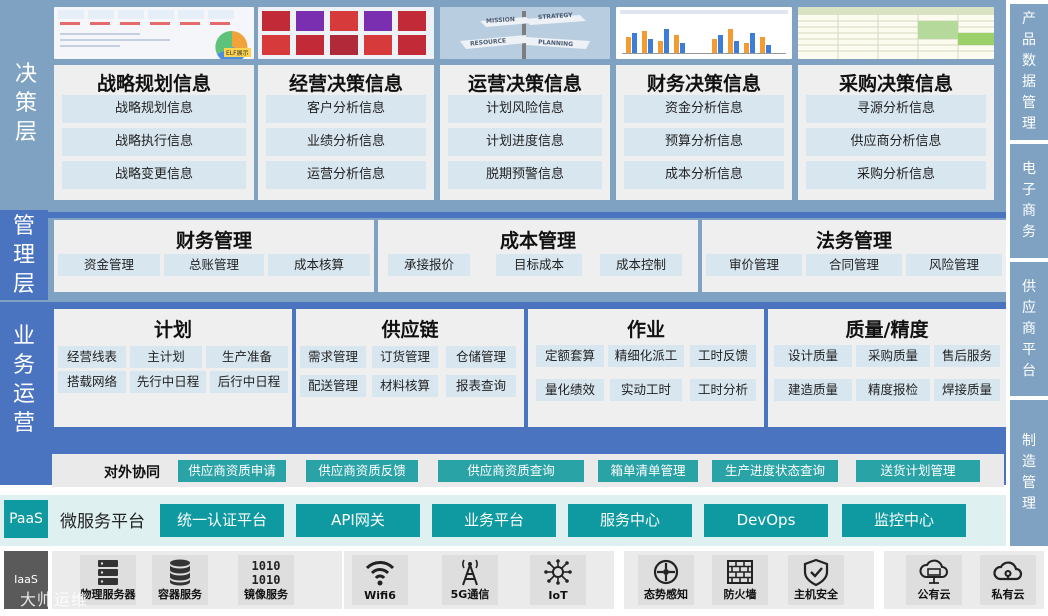 The width and height of the screenshot is (1048, 616). Describe the element at coordinates (380, 595) in the screenshot. I see `iaas-item-label: Wifi6` at that location.